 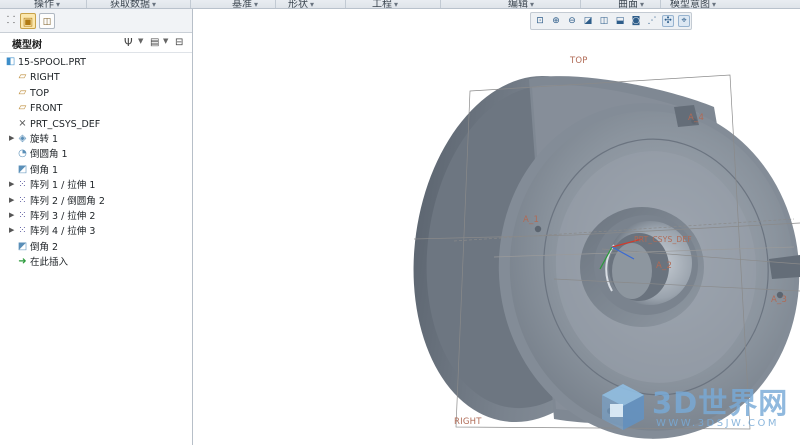 I want to click on tree-item-label: 15-SPOOL.PRT, so click(x=52, y=62).